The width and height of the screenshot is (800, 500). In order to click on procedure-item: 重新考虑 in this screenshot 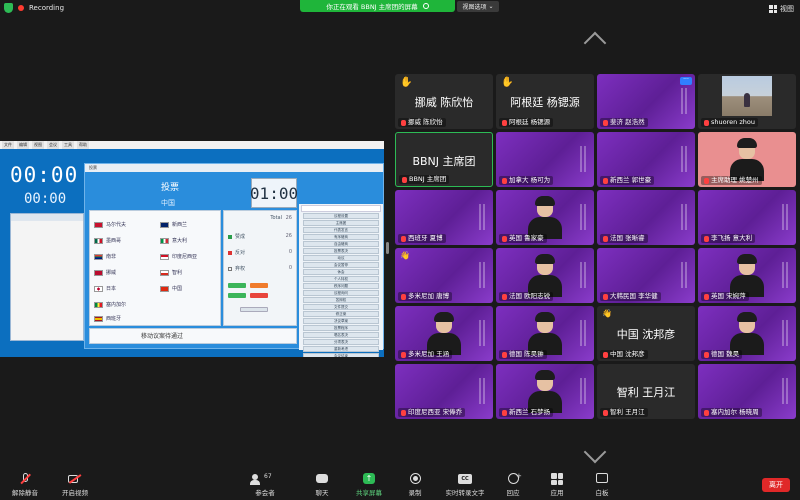, I will do `click(341, 349)`.